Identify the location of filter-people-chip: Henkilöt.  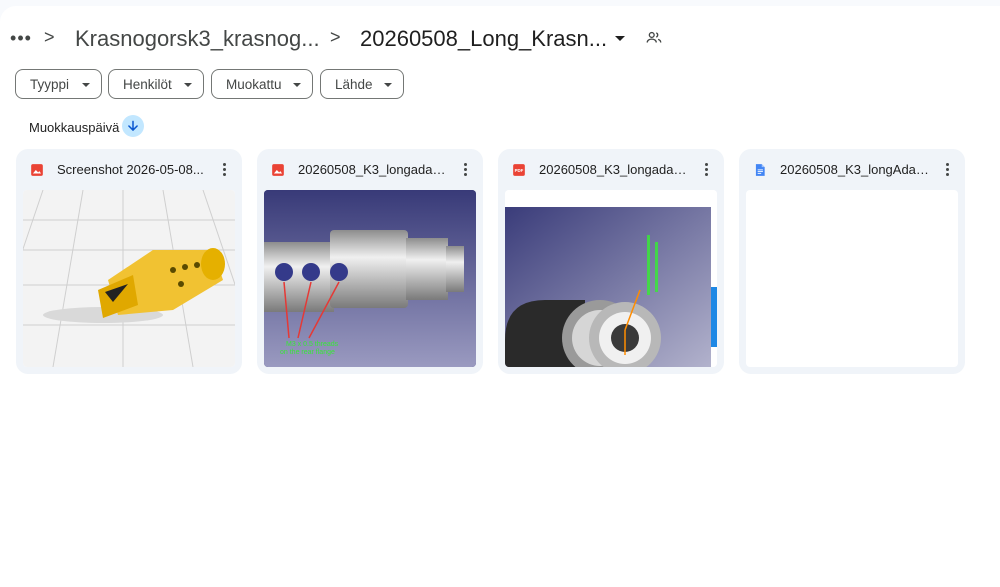
(156, 84).